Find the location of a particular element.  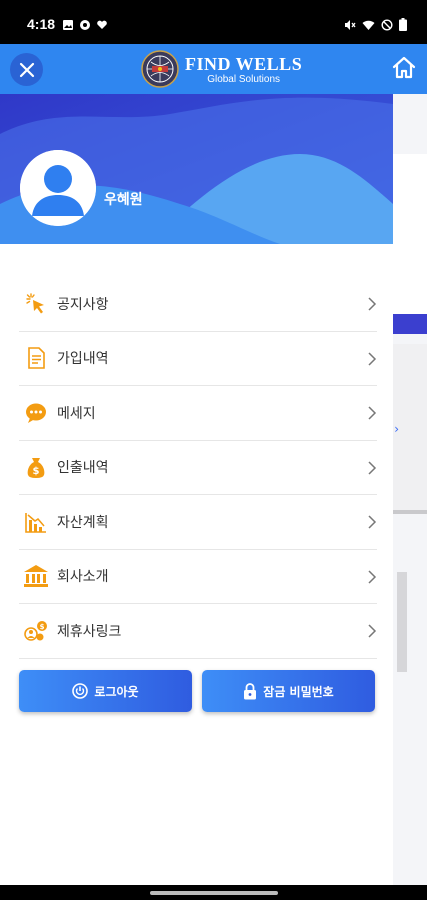

background-divider is located at coordinates (409, 512).